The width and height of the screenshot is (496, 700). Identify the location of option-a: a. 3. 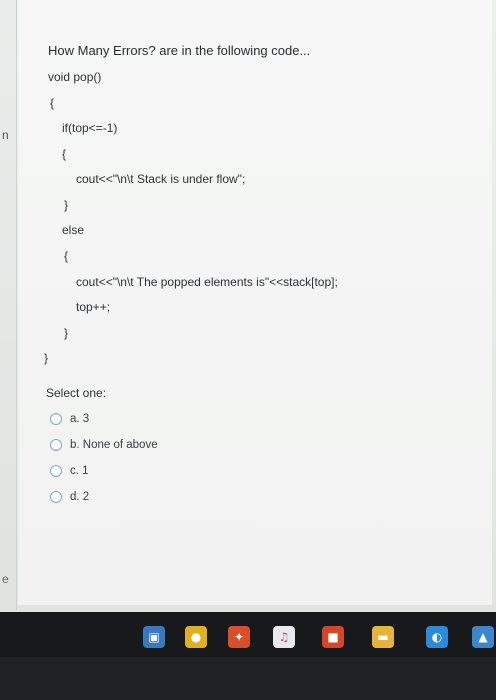
(104, 419).